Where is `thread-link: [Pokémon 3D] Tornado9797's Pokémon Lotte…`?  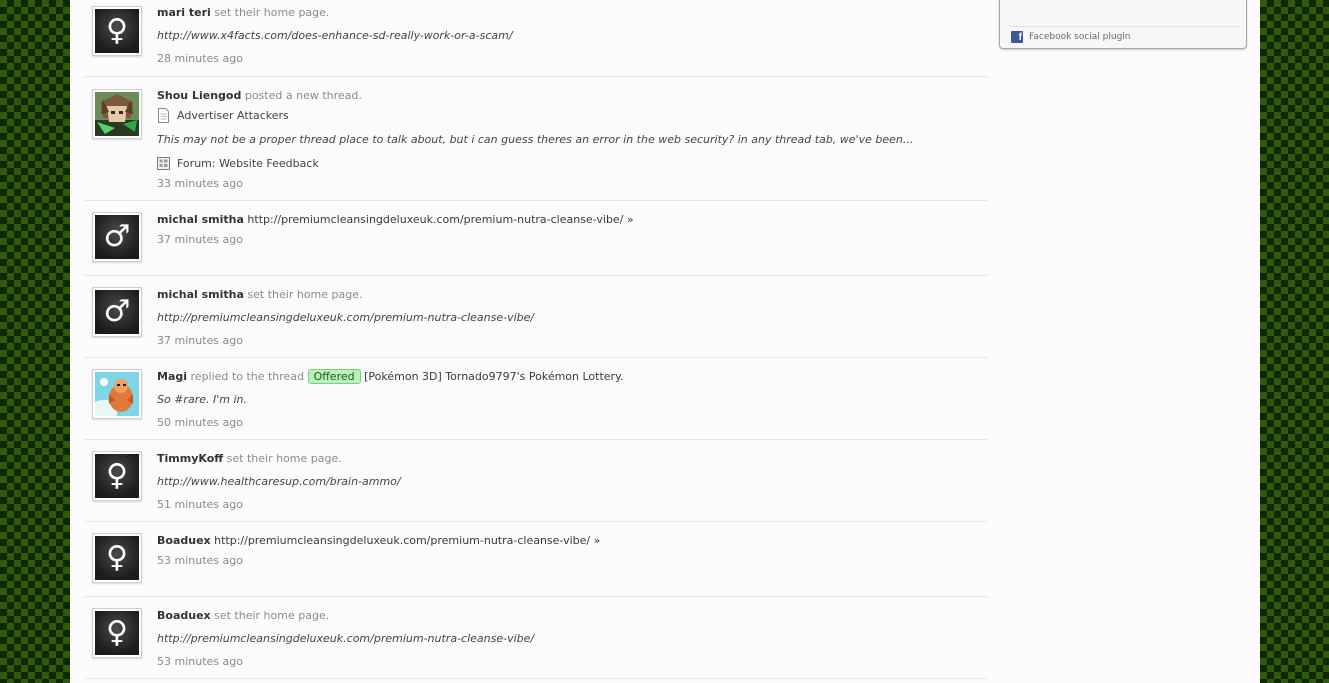
thread-link: [Pokémon 3D] Tornado9797's Pokémon Lotte… is located at coordinates (493, 376).